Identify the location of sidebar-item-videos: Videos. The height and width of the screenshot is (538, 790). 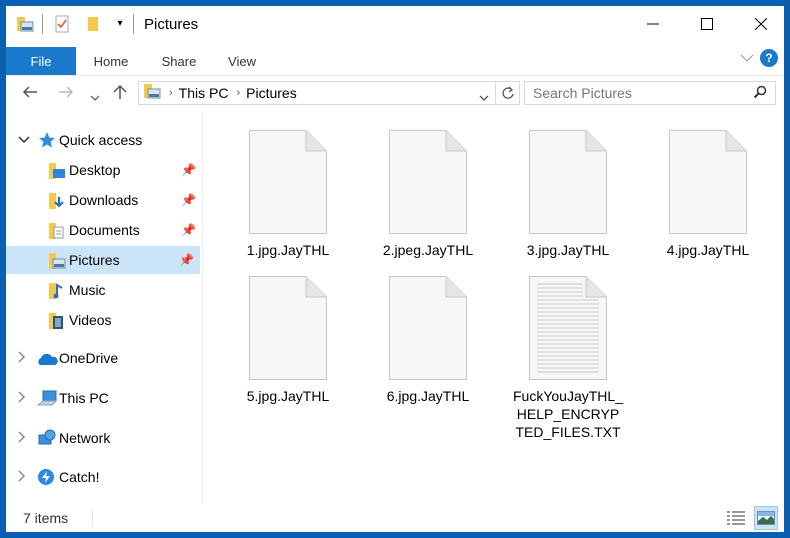
(104, 320).